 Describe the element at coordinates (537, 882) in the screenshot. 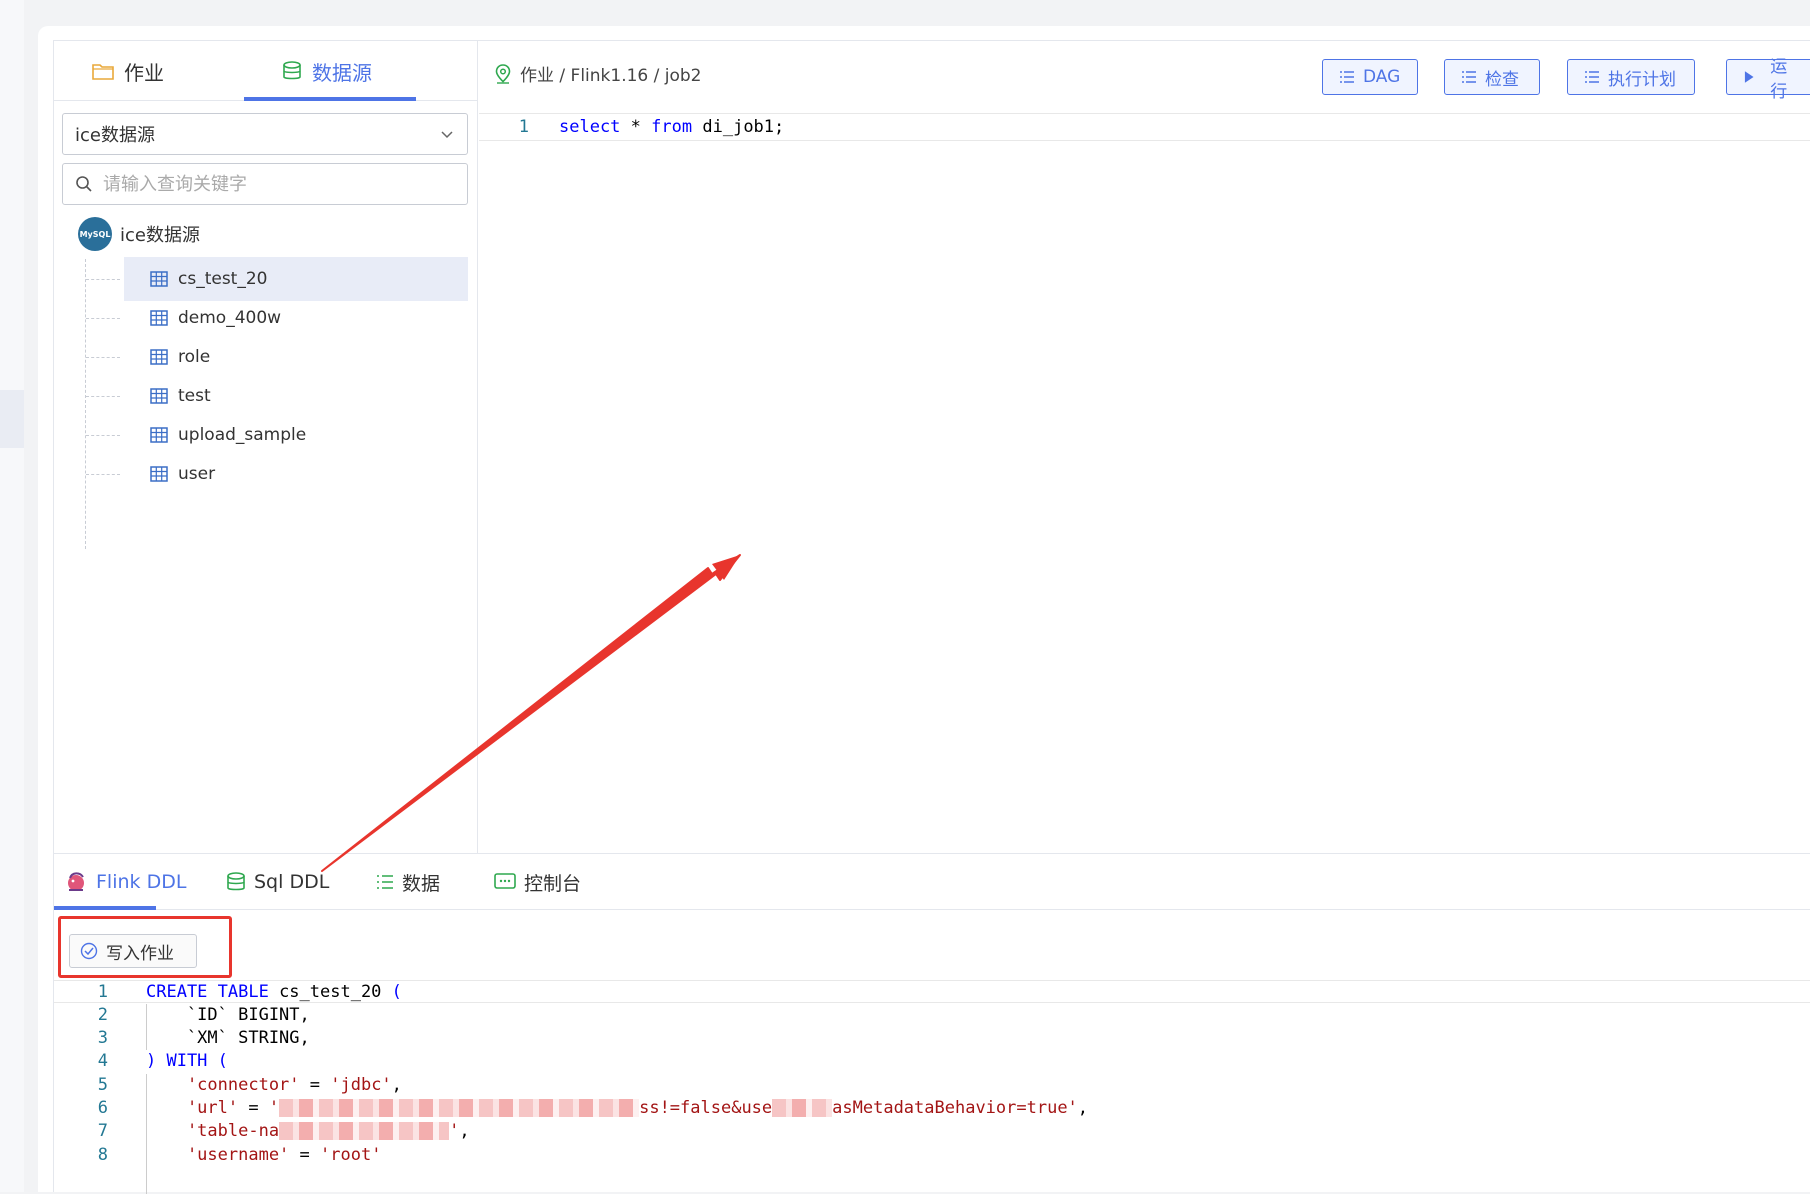

I see `tab-console: 控制台` at that location.